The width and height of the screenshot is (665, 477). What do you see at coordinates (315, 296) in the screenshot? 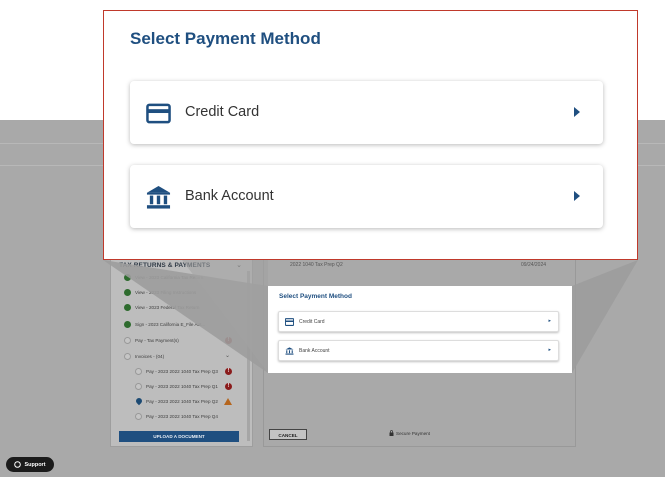
I see `preview-title: Select Payment Method` at bounding box center [315, 296].